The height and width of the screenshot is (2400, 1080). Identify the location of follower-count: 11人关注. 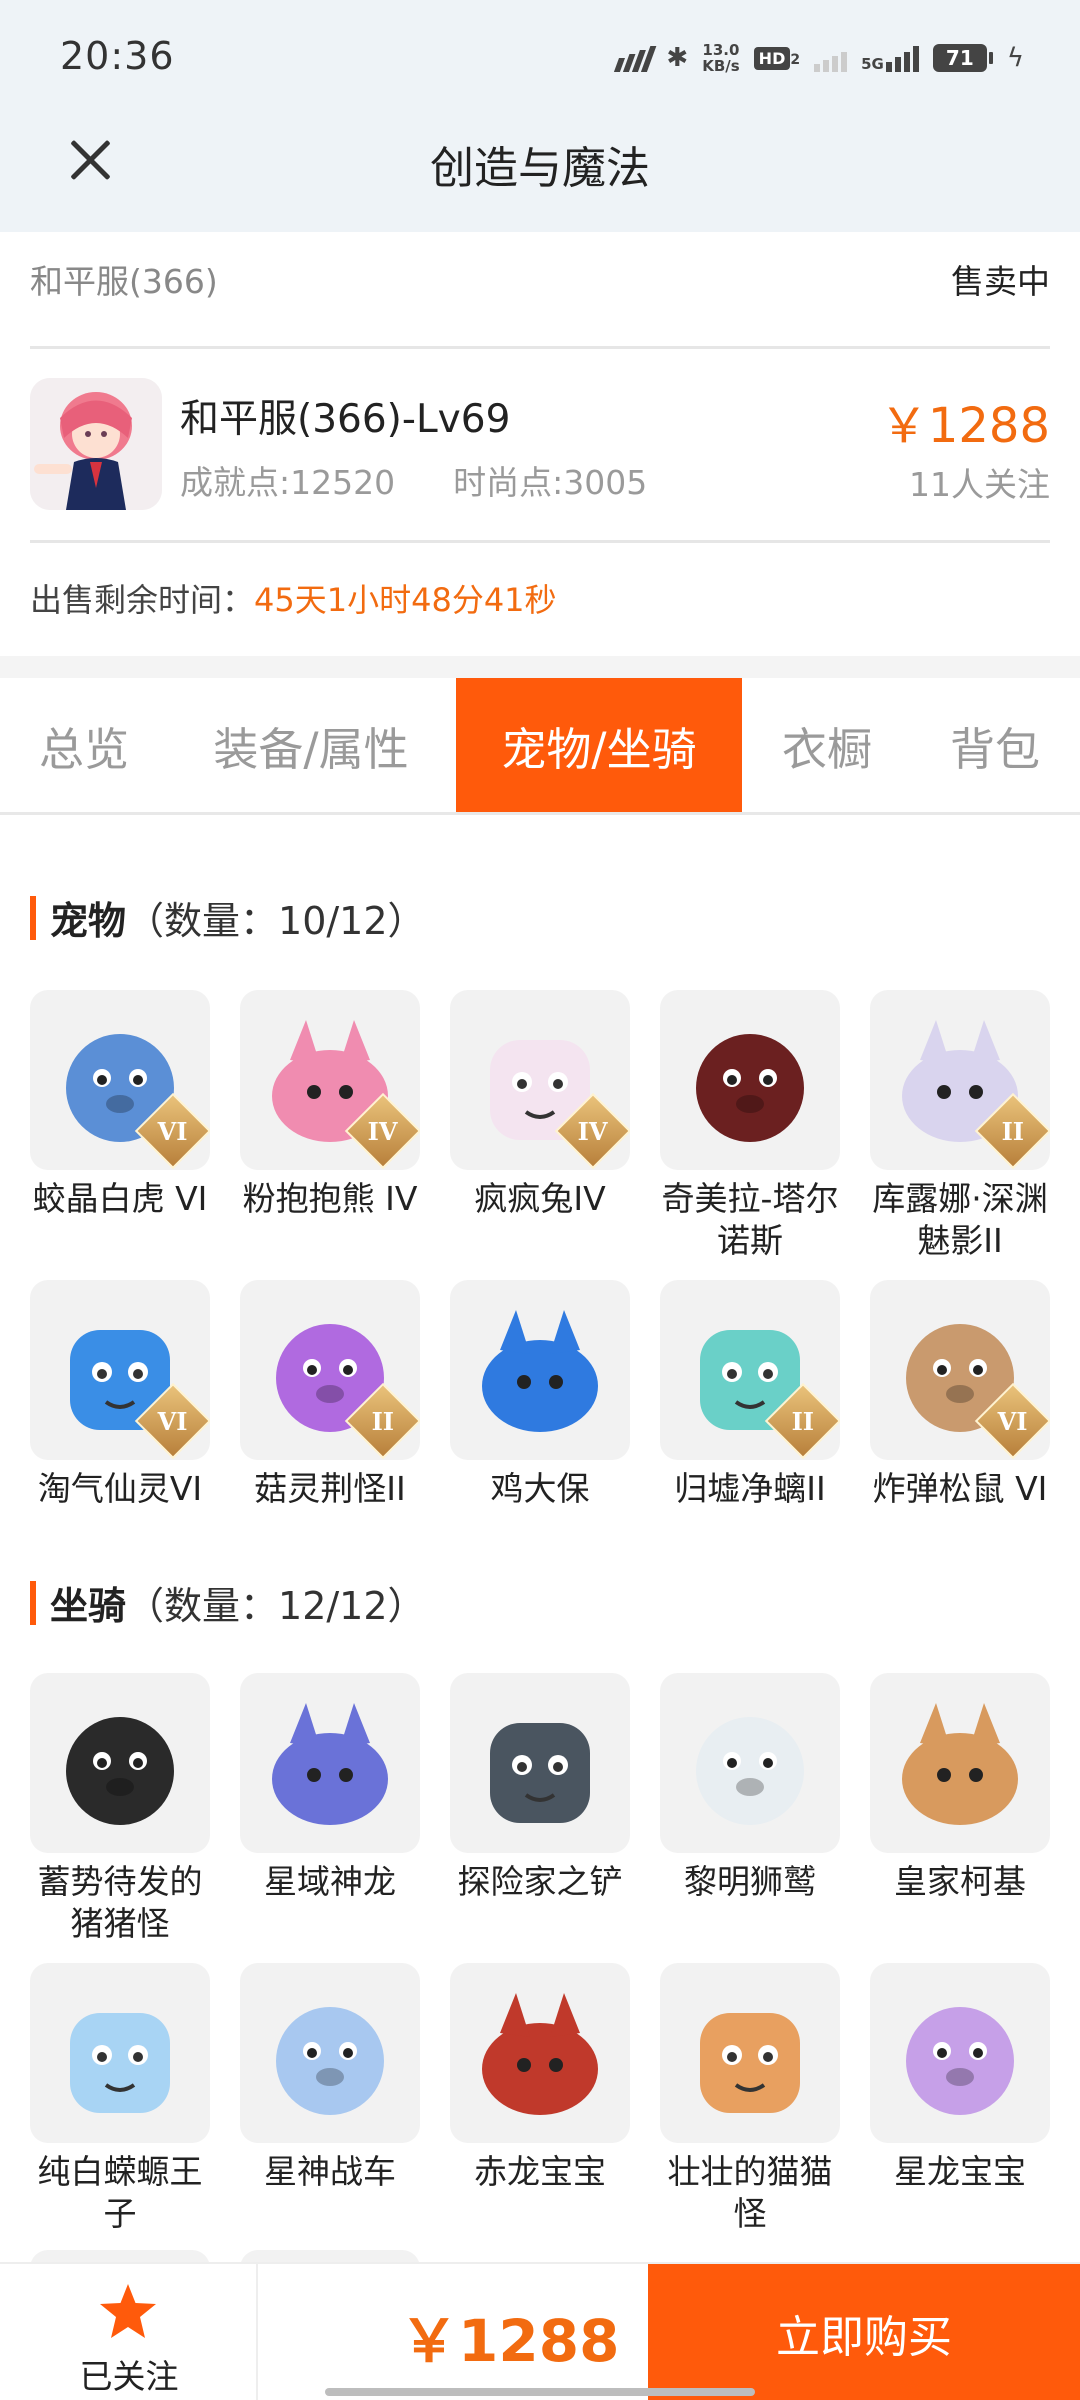
(979, 484).